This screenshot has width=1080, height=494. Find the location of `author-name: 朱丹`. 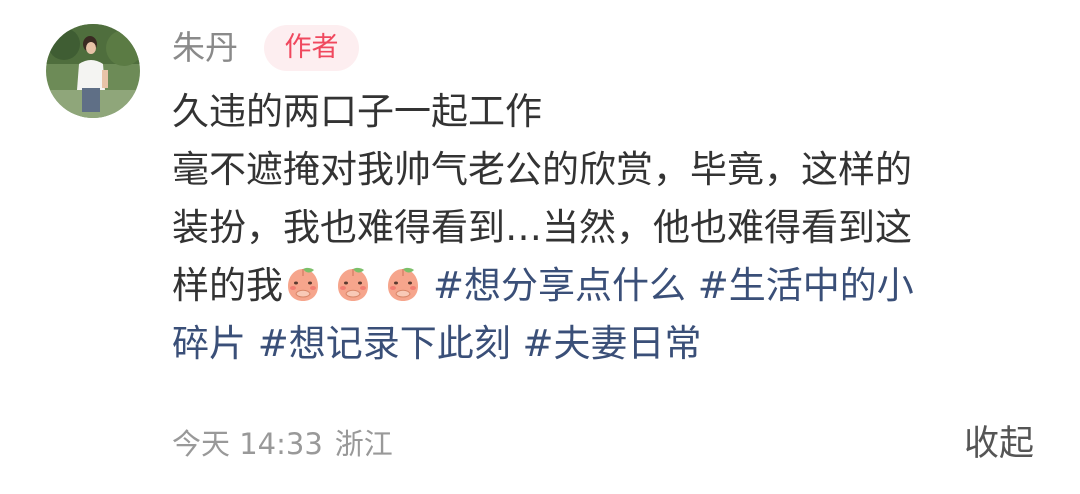

author-name: 朱丹 is located at coordinates (205, 48).